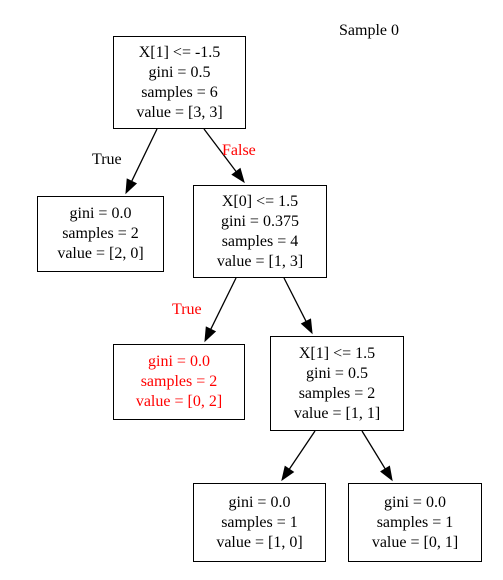 This screenshot has width=503, height=580. Describe the element at coordinates (144, 155) in the screenshot. I see `edge-root-to-left-leaf` at that location.